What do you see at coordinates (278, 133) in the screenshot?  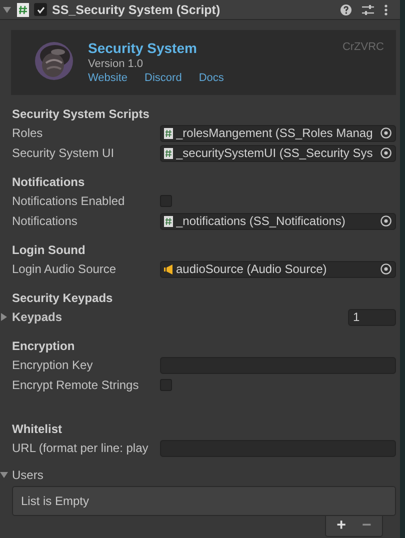 I see `object-field: _rolesMangement (SS_Roles Manag` at bounding box center [278, 133].